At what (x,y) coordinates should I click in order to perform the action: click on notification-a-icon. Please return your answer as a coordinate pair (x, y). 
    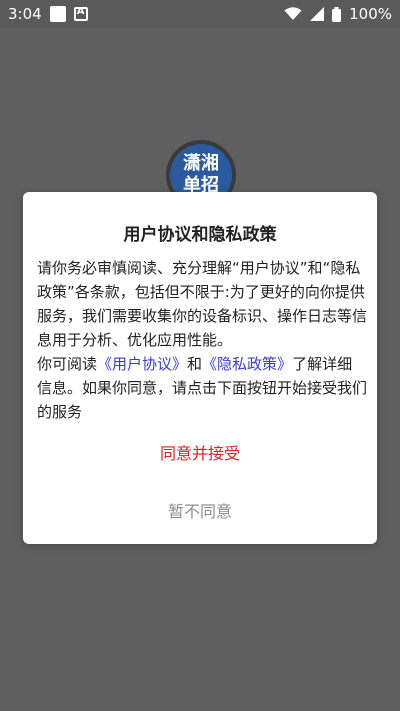
    Looking at the image, I should click on (80, 13).